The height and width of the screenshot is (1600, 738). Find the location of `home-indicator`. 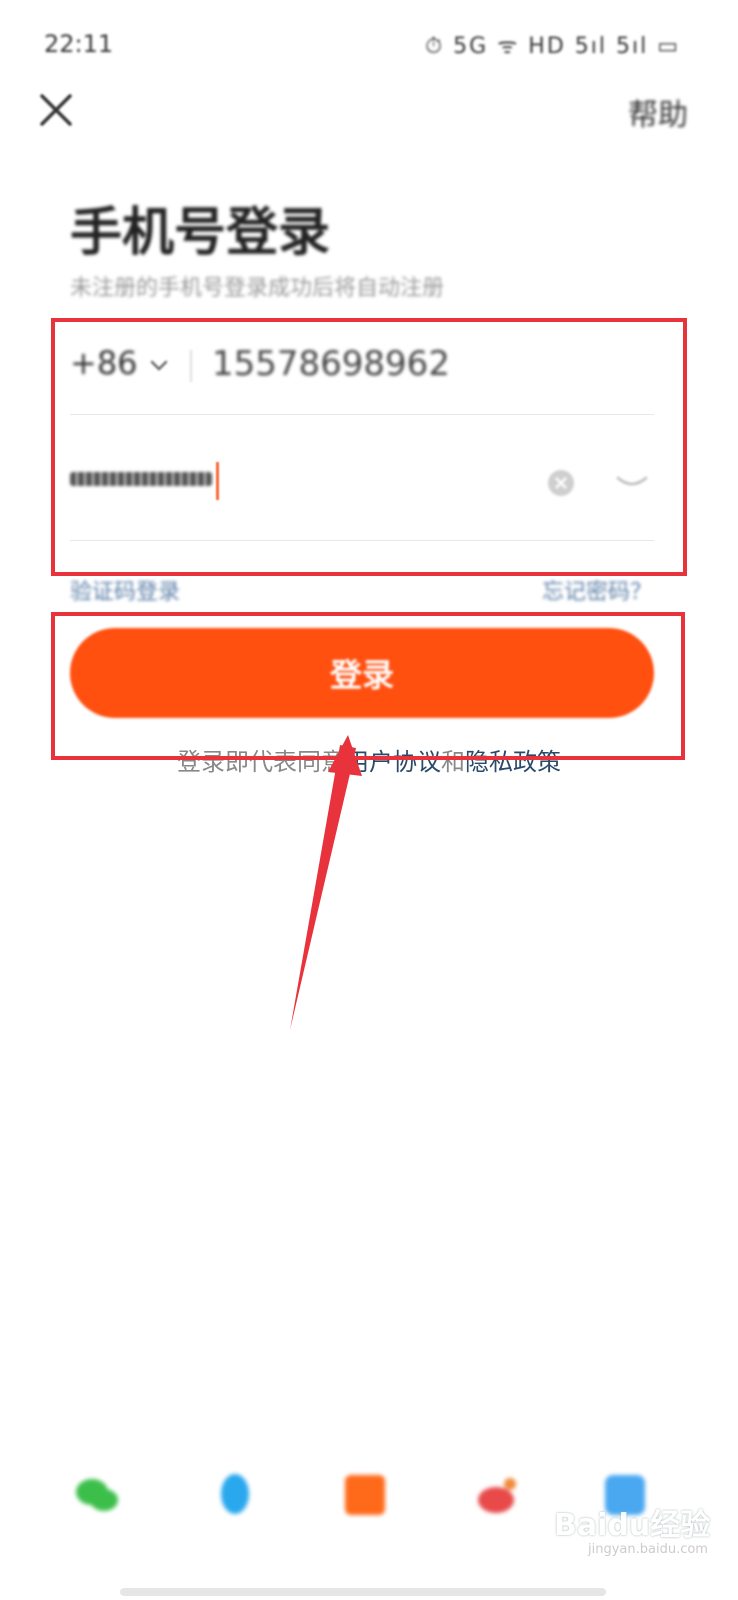

home-indicator is located at coordinates (363, 1592).